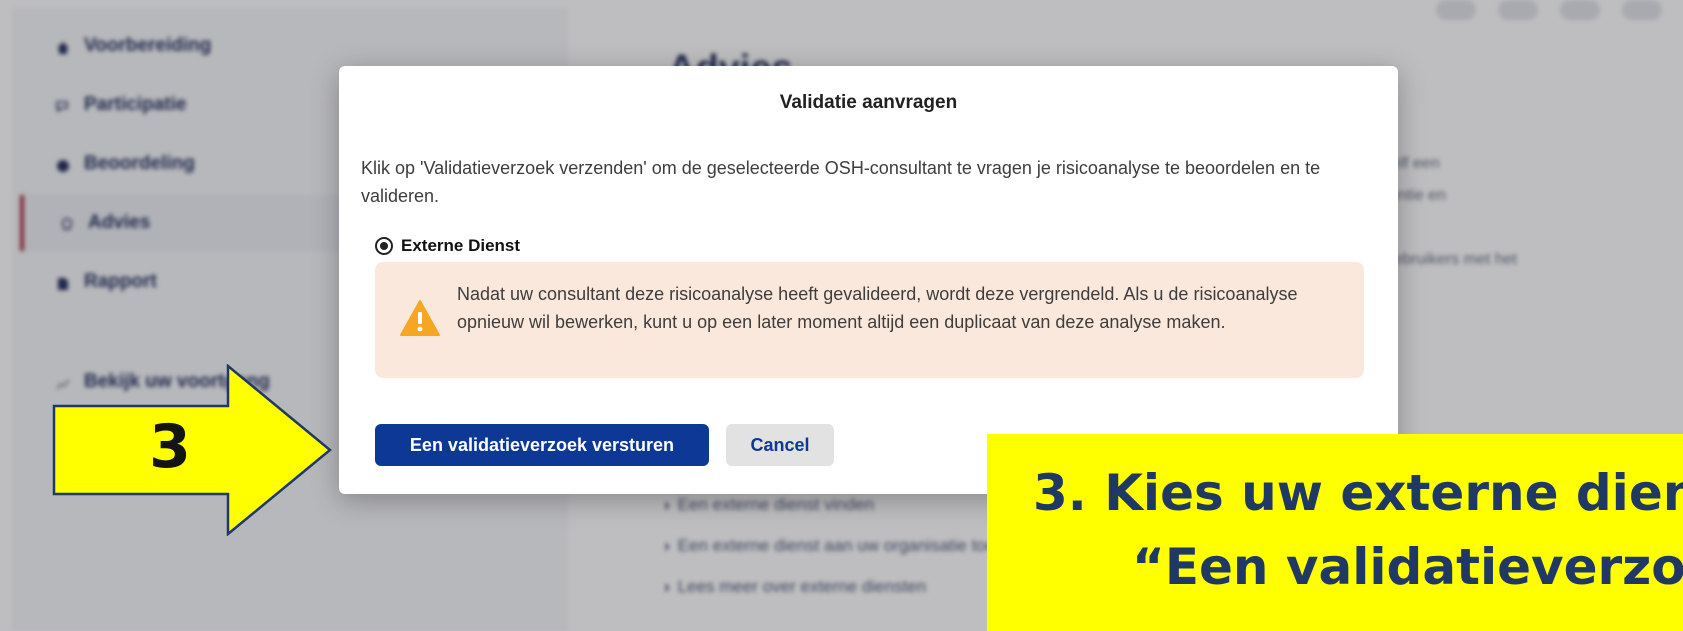 Image resolution: width=1683 pixels, height=631 pixels. What do you see at coordinates (420, 318) in the screenshot?
I see `warning-icon` at bounding box center [420, 318].